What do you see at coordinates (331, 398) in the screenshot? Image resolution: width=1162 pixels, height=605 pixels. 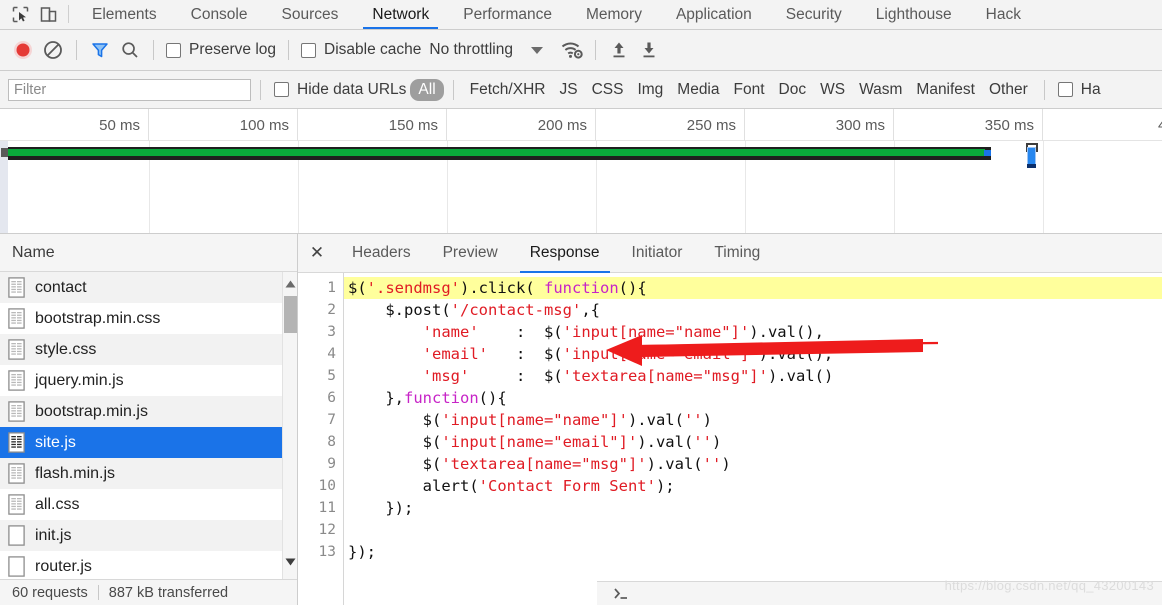 I see `line-number: 6` at bounding box center [331, 398].